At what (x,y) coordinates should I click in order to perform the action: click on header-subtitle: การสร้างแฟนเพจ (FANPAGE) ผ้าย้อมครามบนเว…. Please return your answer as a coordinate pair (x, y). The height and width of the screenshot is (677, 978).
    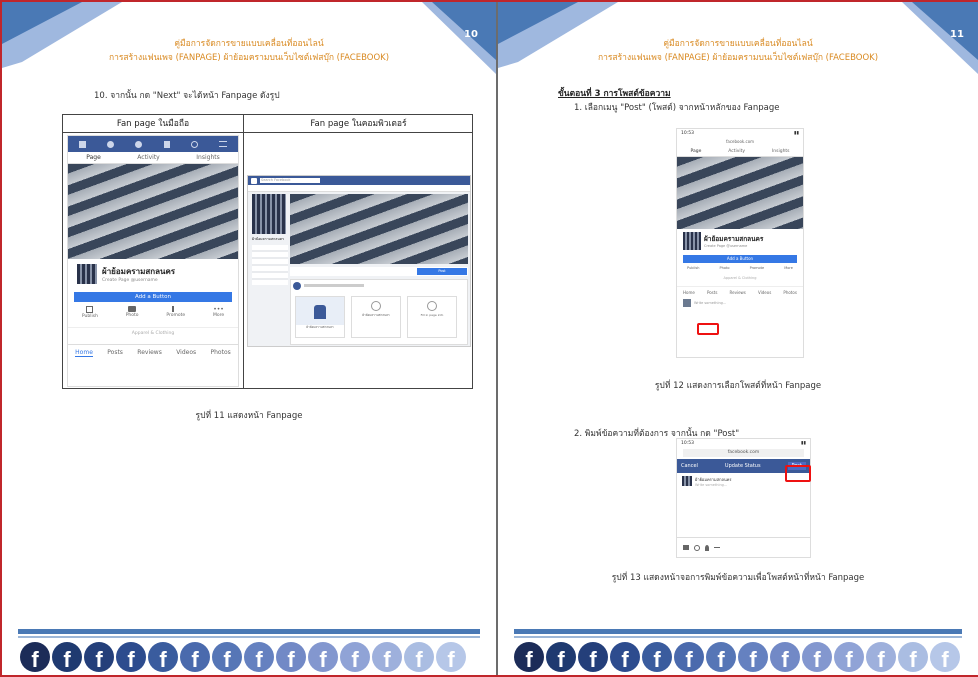
    Looking at the image, I should click on (249, 58).